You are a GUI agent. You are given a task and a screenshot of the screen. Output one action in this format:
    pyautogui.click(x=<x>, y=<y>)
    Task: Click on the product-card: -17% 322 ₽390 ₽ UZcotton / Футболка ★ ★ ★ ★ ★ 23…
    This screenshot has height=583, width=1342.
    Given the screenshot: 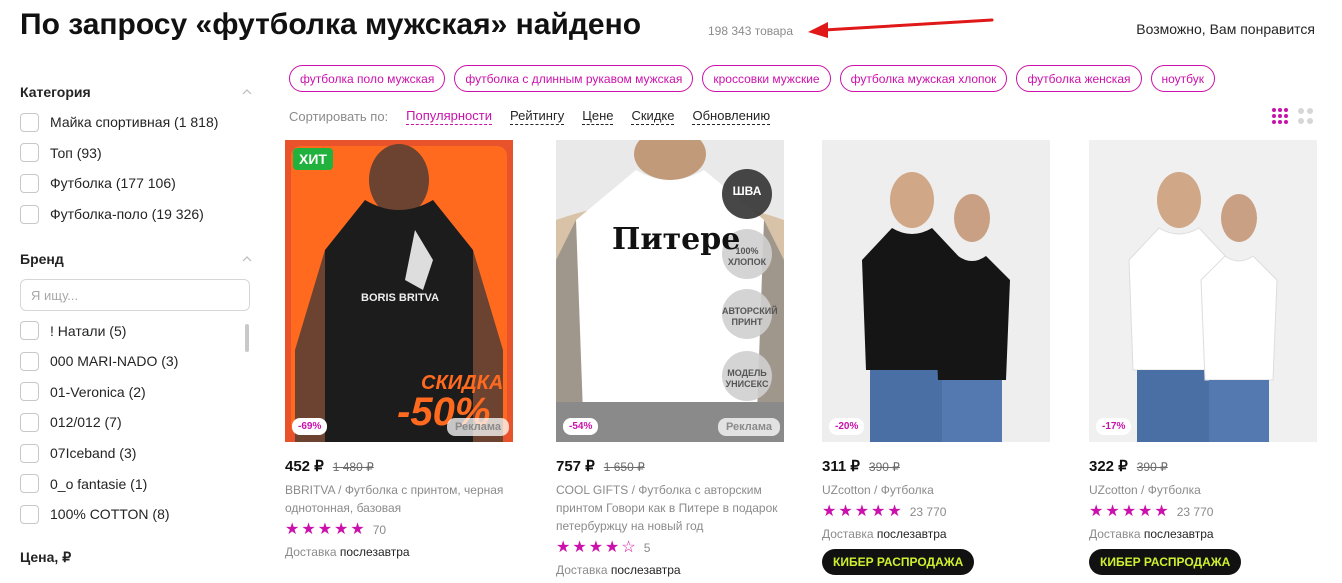 What is the action you would take?
    pyautogui.click(x=1203, y=357)
    